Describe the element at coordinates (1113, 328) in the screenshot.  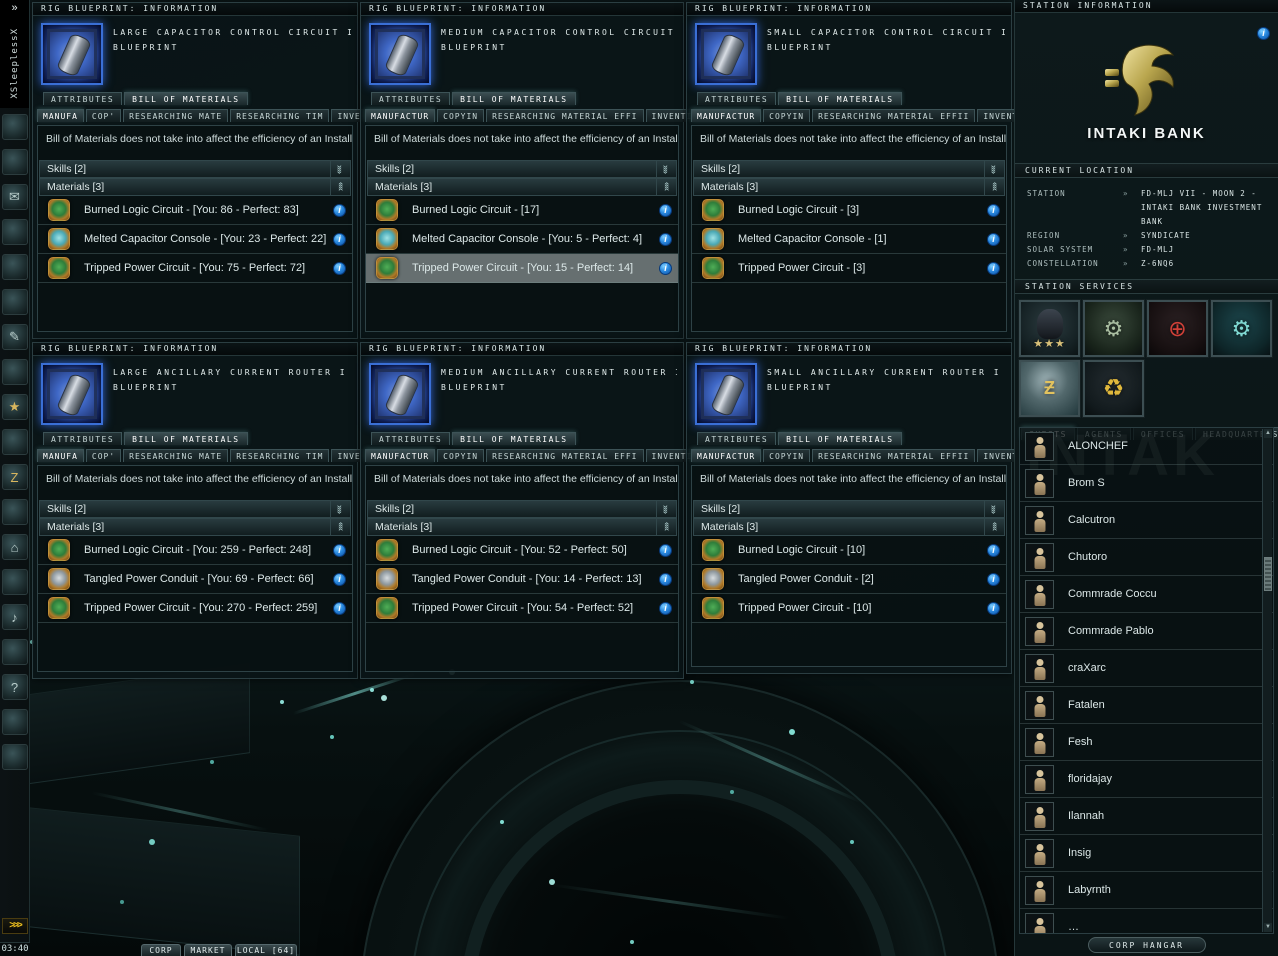
I see `repair-shop-icon: ⚙` at that location.